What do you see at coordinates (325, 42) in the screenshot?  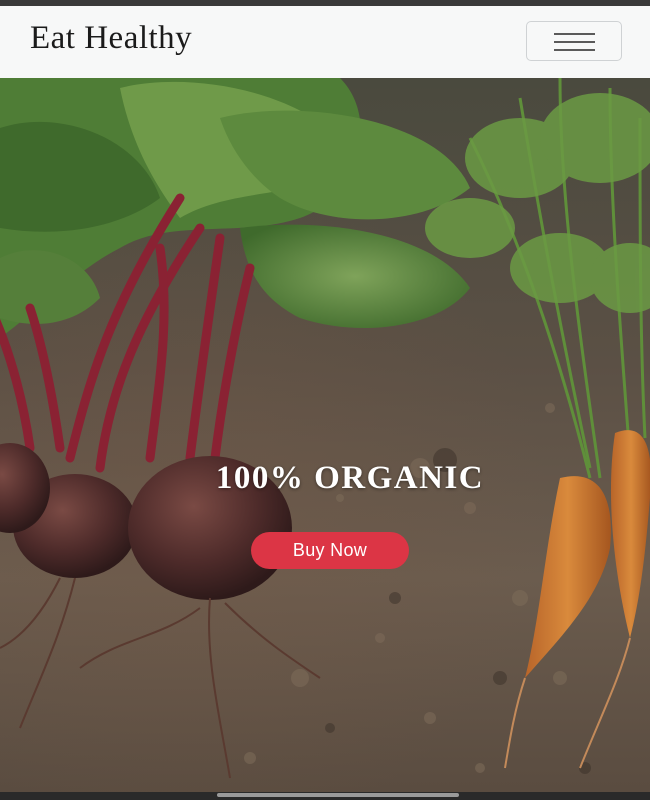 I see `navbar: Eat Healthy` at bounding box center [325, 42].